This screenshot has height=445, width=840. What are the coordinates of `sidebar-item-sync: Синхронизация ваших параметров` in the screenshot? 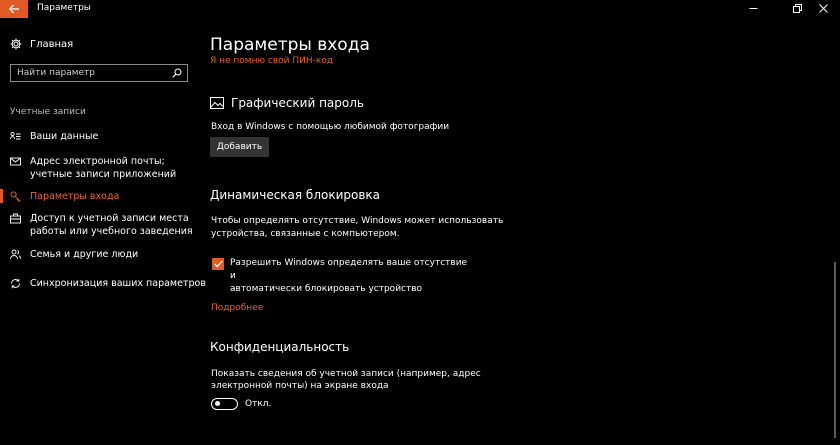 It's located at (108, 283).